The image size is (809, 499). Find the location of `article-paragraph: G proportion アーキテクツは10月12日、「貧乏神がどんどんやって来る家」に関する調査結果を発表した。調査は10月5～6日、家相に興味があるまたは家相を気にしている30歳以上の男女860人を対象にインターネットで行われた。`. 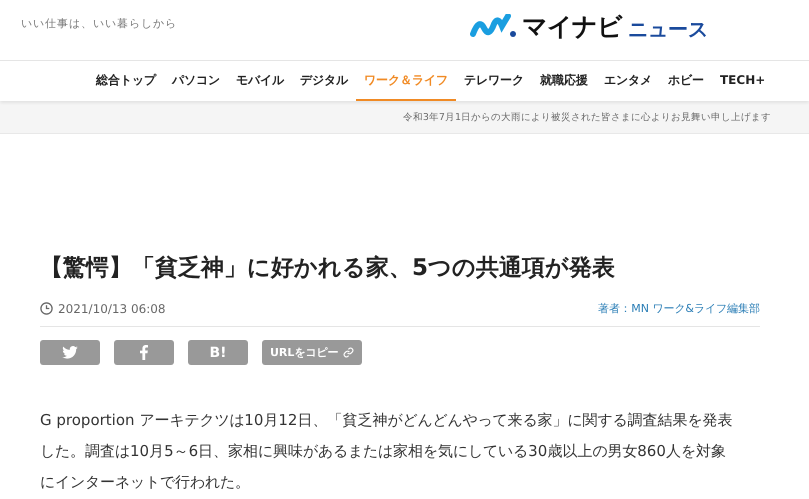

article-paragraph: G proportion アーキテクツは10月12日、「貧乏神がどんどんやって来る家」に関する調査結果を発表した。調査は10月5～6日、家相に興味があるまたは家相を気にしている30歳以上の男女860人を対象にインターネットで行われた。 is located at coordinates (387, 451).